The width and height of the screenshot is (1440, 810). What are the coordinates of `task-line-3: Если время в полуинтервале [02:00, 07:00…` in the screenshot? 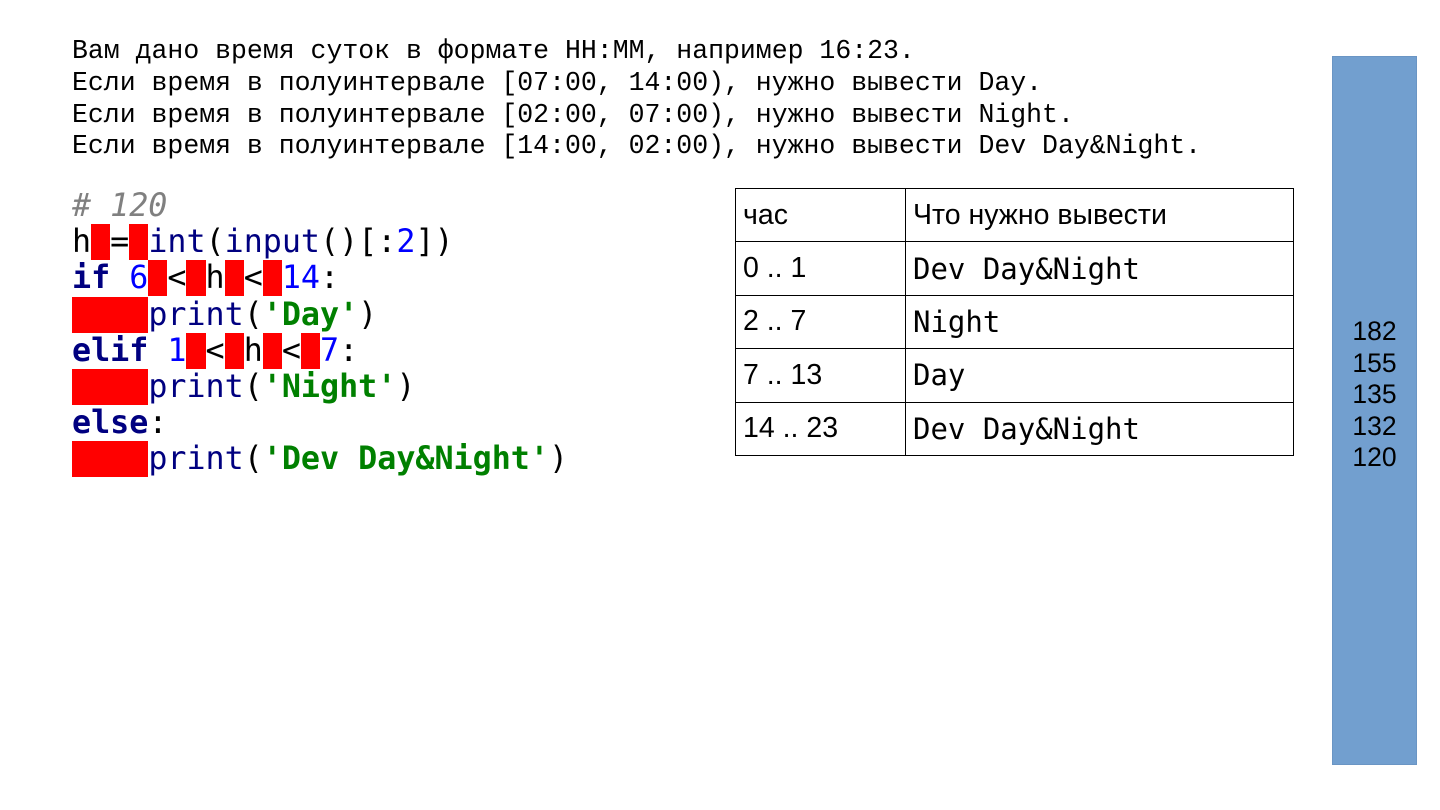 It's located at (573, 114).